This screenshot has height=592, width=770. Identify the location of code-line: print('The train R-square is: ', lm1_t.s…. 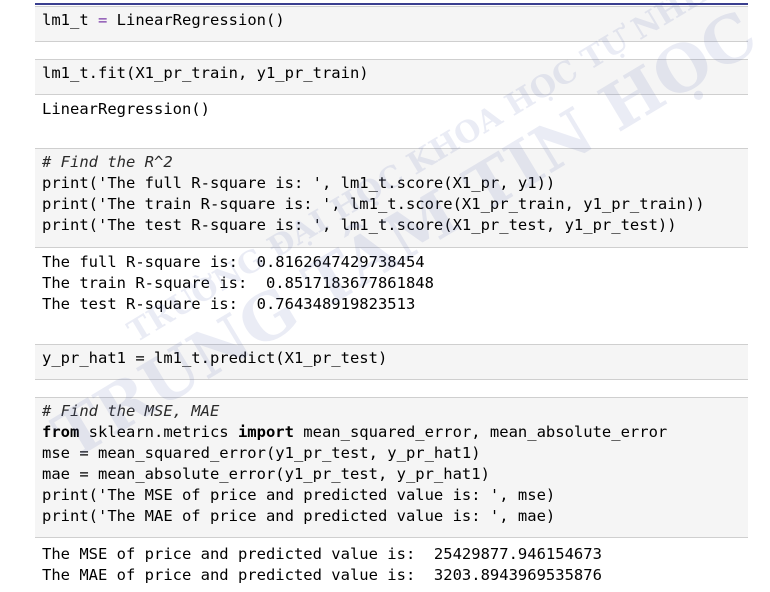
(373, 204).